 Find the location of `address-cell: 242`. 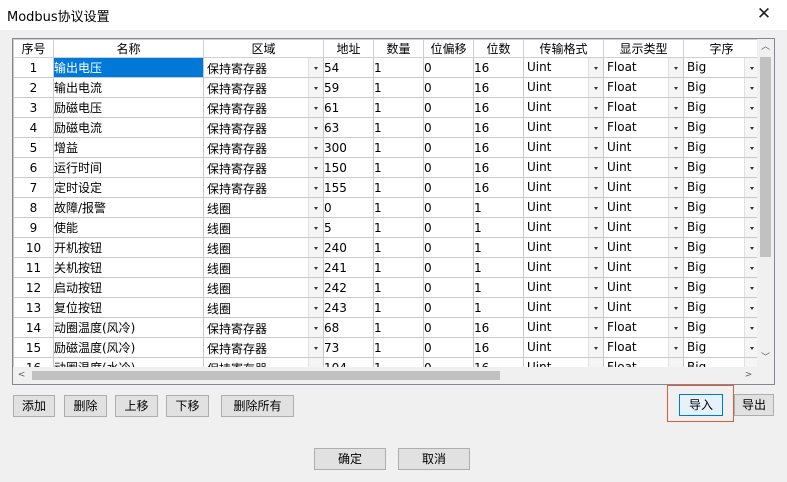

address-cell: 242 is located at coordinates (348, 287).